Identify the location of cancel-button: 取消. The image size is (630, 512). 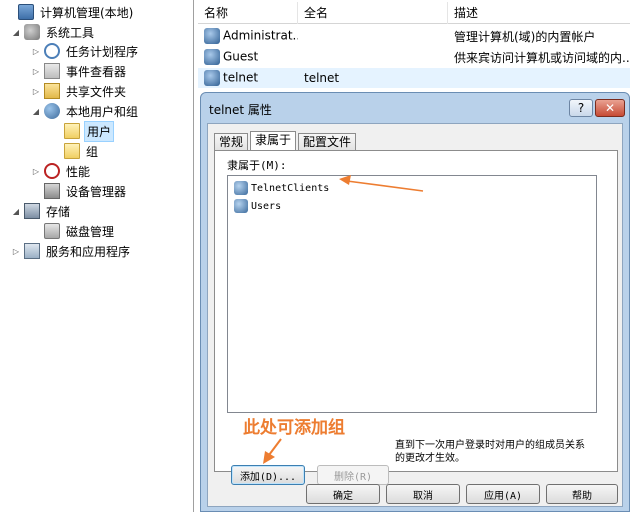
(423, 494).